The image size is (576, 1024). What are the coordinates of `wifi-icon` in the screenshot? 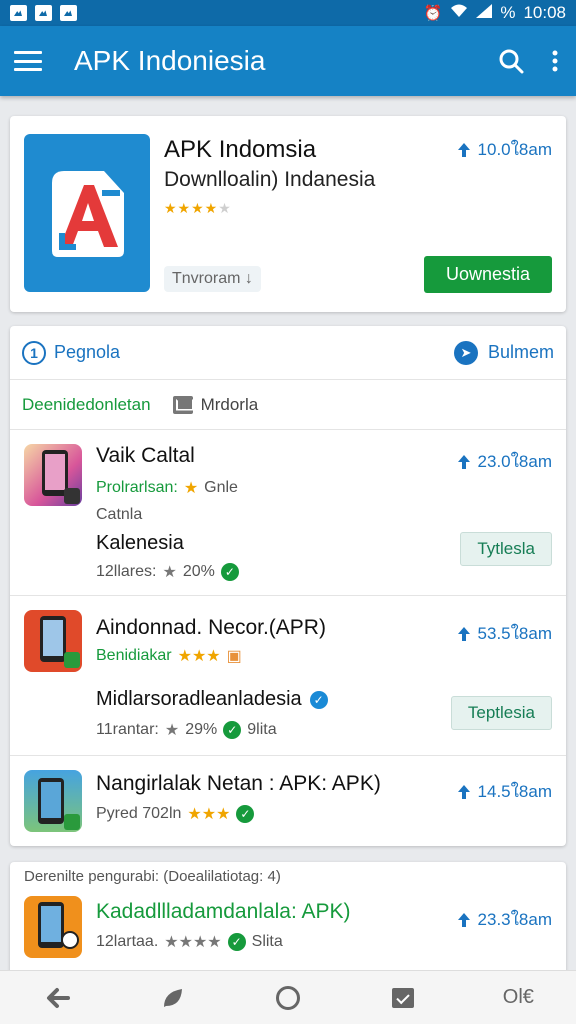 It's located at (459, 13).